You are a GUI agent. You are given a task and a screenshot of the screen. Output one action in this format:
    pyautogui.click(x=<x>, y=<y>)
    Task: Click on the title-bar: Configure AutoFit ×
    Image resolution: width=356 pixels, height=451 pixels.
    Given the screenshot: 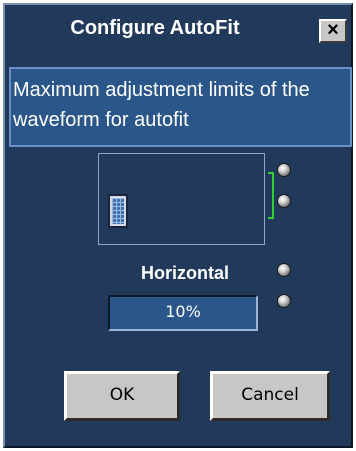 What is the action you would take?
    pyautogui.click(x=178, y=29)
    